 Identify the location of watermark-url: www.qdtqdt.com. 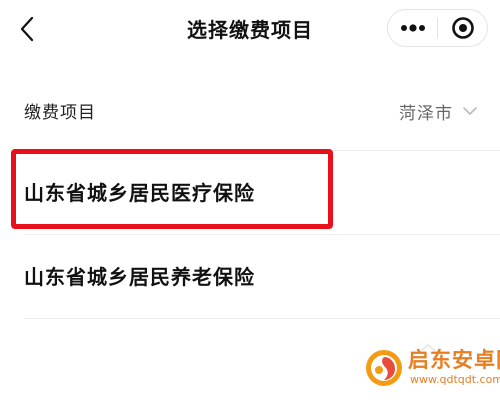
(455, 379).